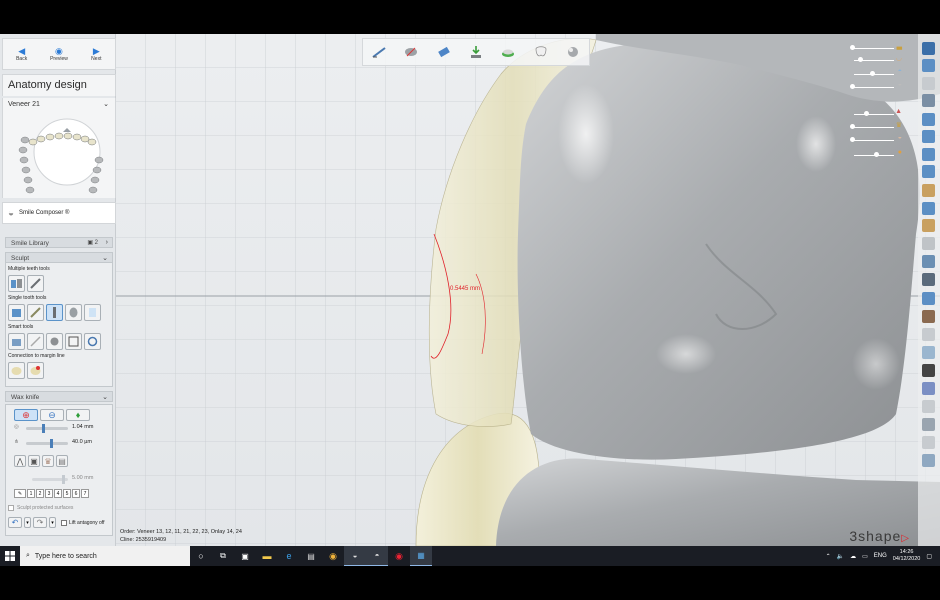  What do you see at coordinates (289, 556) in the screenshot?
I see `edge-icon: e` at bounding box center [289, 556].